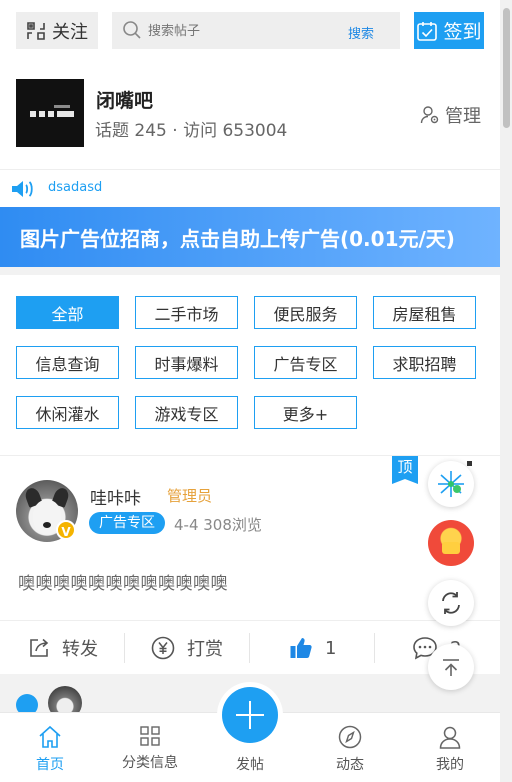 This screenshot has height=782, width=512. What do you see at coordinates (150, 736) in the screenshot?
I see `grid-icon` at bounding box center [150, 736].